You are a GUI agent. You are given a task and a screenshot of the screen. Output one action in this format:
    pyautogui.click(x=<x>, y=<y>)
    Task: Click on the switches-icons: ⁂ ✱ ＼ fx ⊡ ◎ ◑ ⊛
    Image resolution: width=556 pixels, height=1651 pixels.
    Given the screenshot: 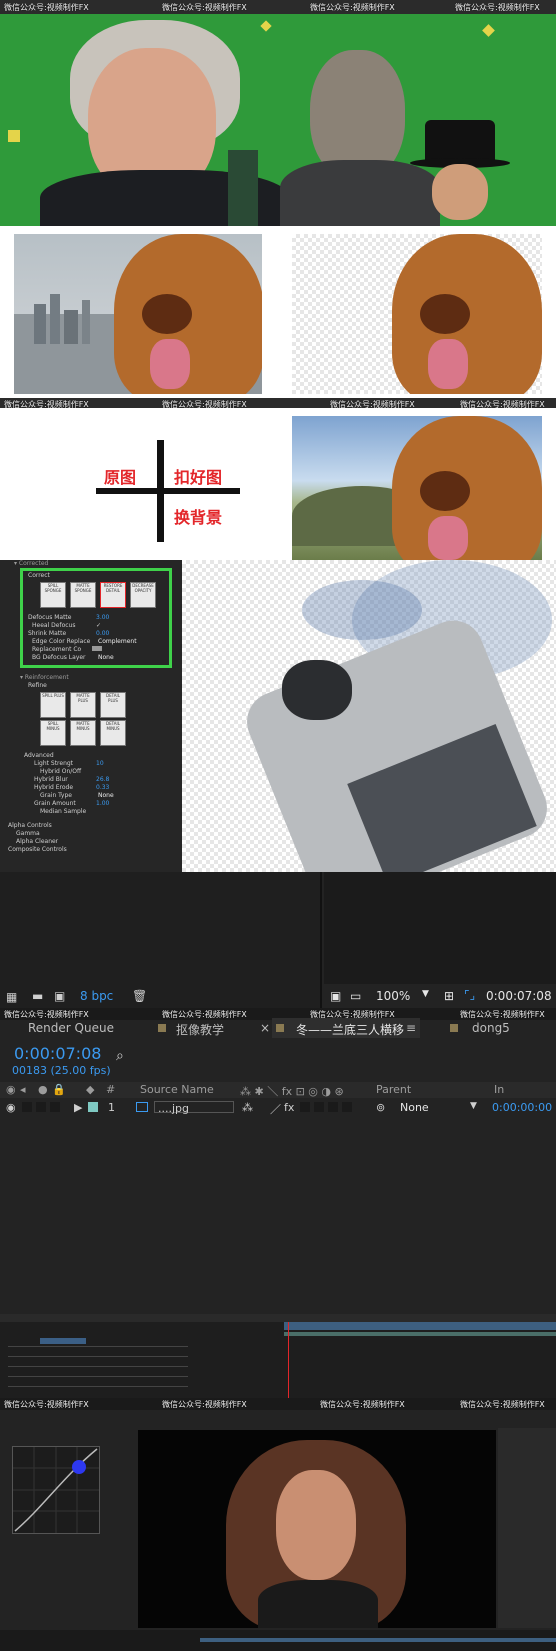 What is the action you would take?
    pyautogui.click(x=292, y=1091)
    